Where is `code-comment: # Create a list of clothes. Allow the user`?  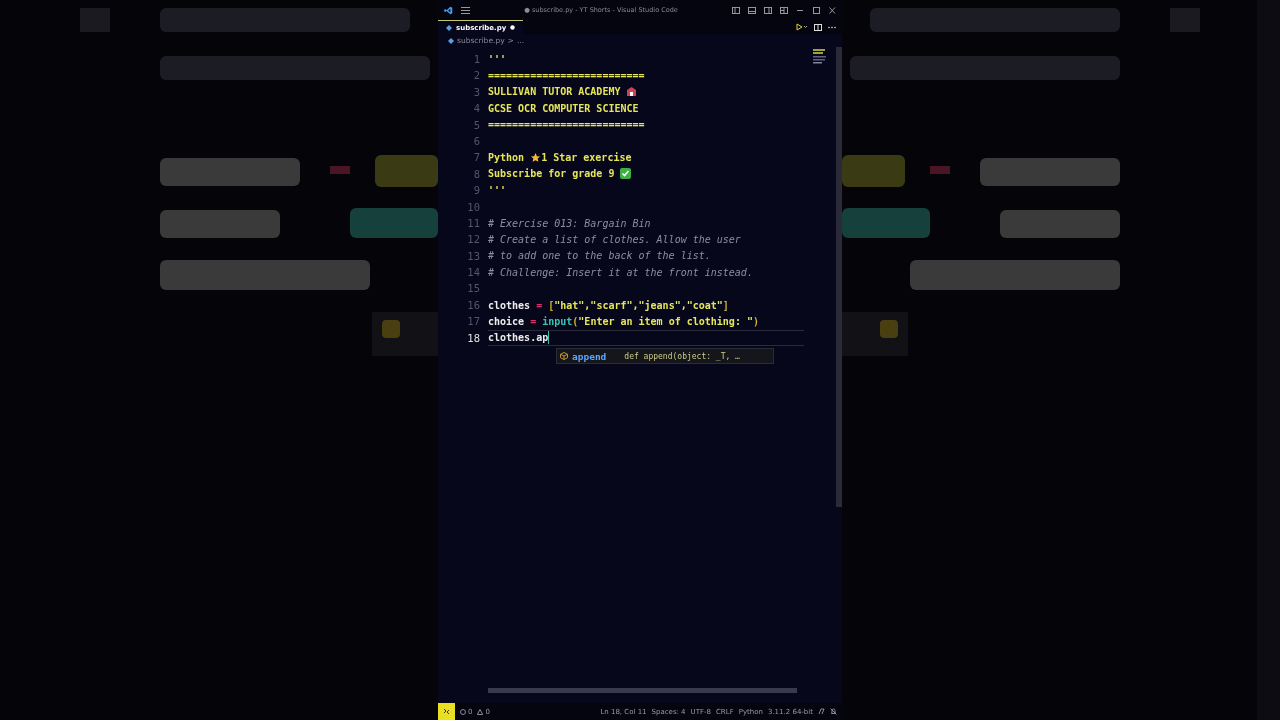 code-comment: # Create a list of clothes. Allow the user is located at coordinates (614, 239).